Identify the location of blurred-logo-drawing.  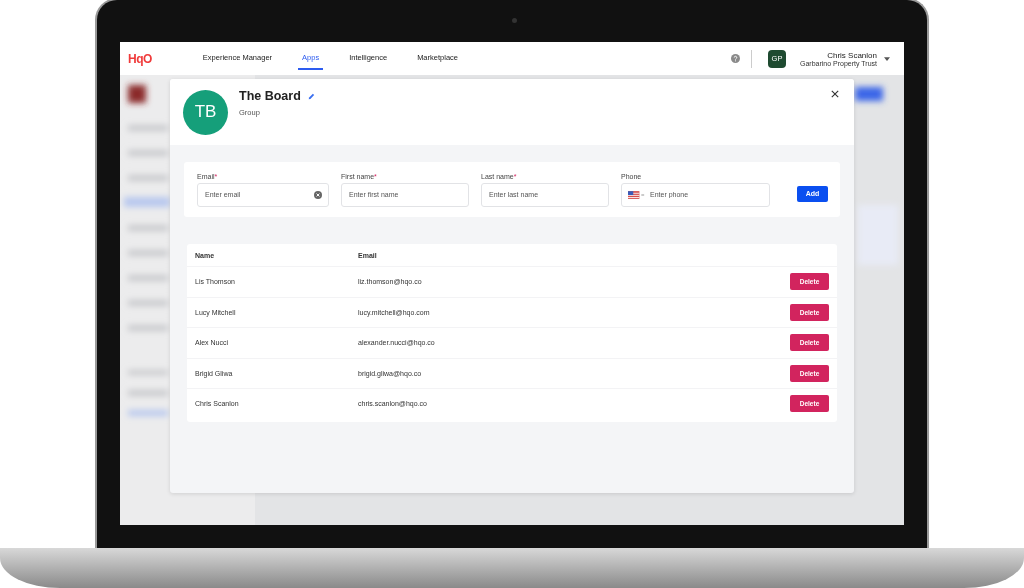
(137, 94).